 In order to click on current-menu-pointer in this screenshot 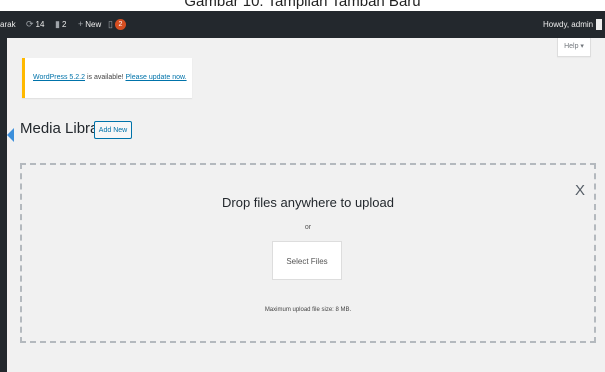, I will do `click(10, 135)`.